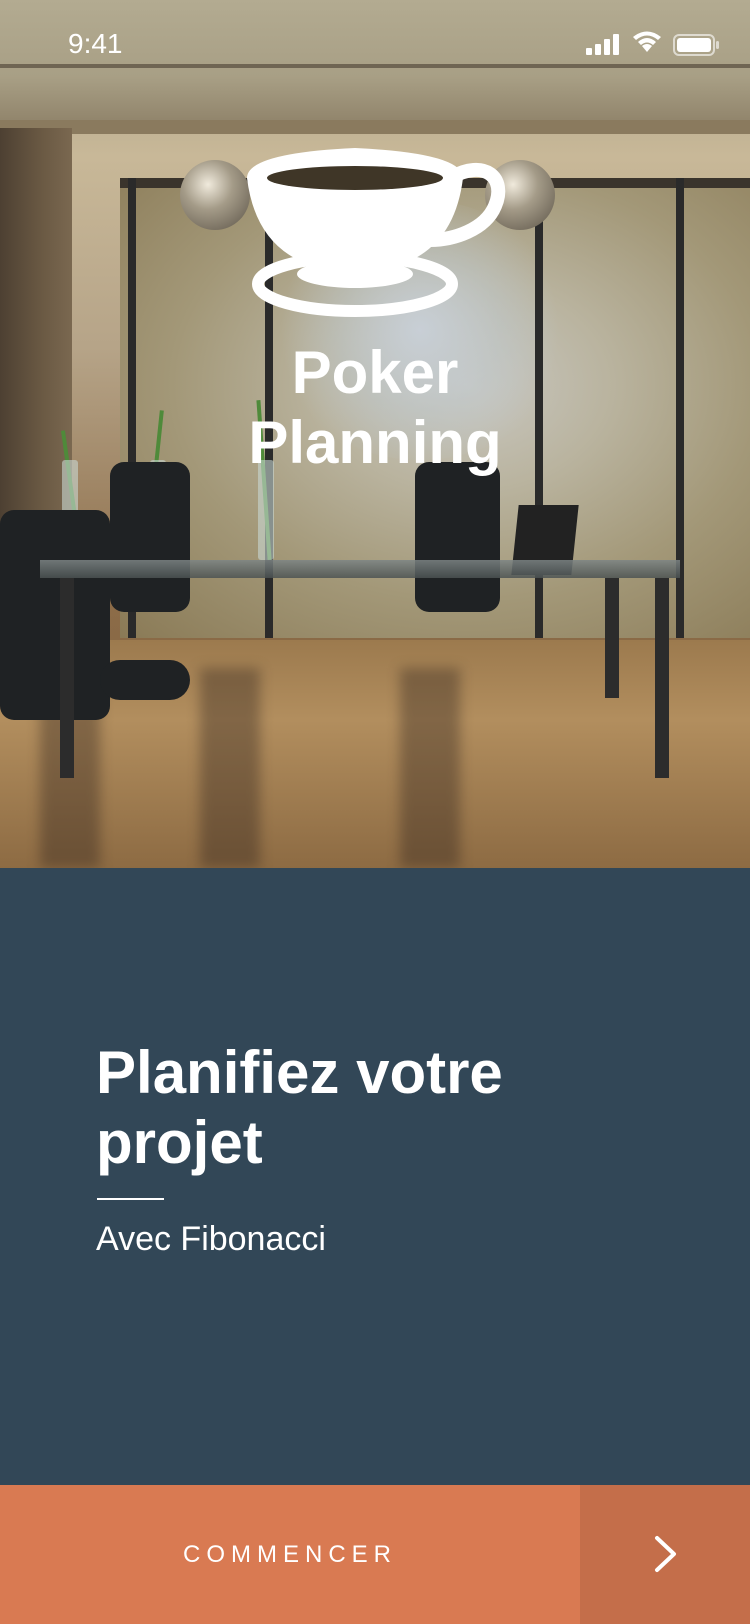  What do you see at coordinates (299, 1072) in the screenshot?
I see `headline-line1: Planifiez votre` at bounding box center [299, 1072].